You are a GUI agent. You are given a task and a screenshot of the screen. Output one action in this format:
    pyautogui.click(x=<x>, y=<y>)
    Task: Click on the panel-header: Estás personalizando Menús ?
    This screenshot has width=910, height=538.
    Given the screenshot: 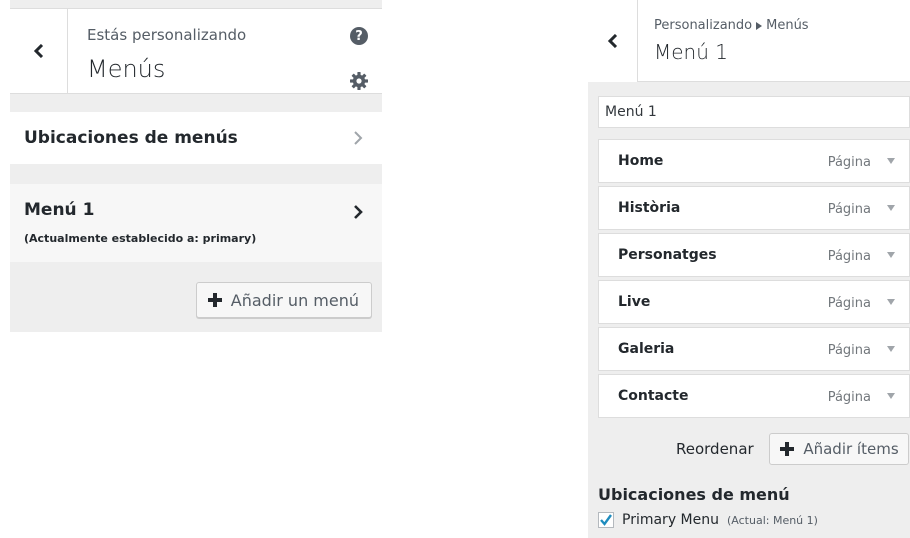 What is the action you would take?
    pyautogui.click(x=196, y=51)
    